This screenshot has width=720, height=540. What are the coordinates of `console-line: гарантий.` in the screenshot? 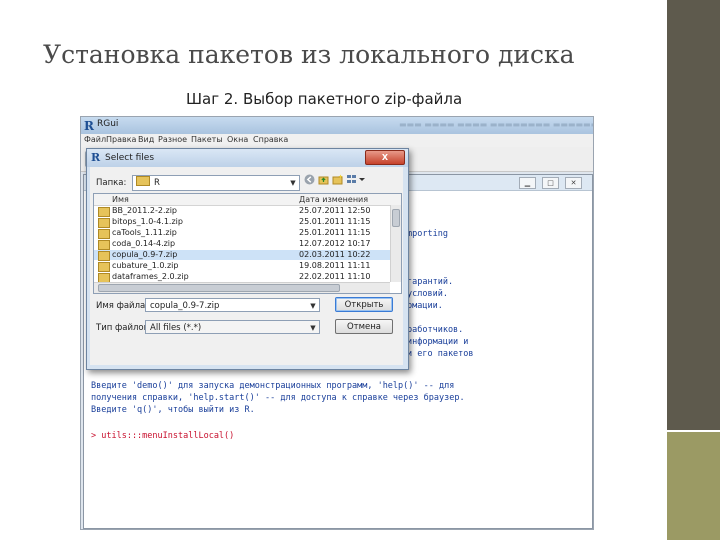 It's located at (430, 282).